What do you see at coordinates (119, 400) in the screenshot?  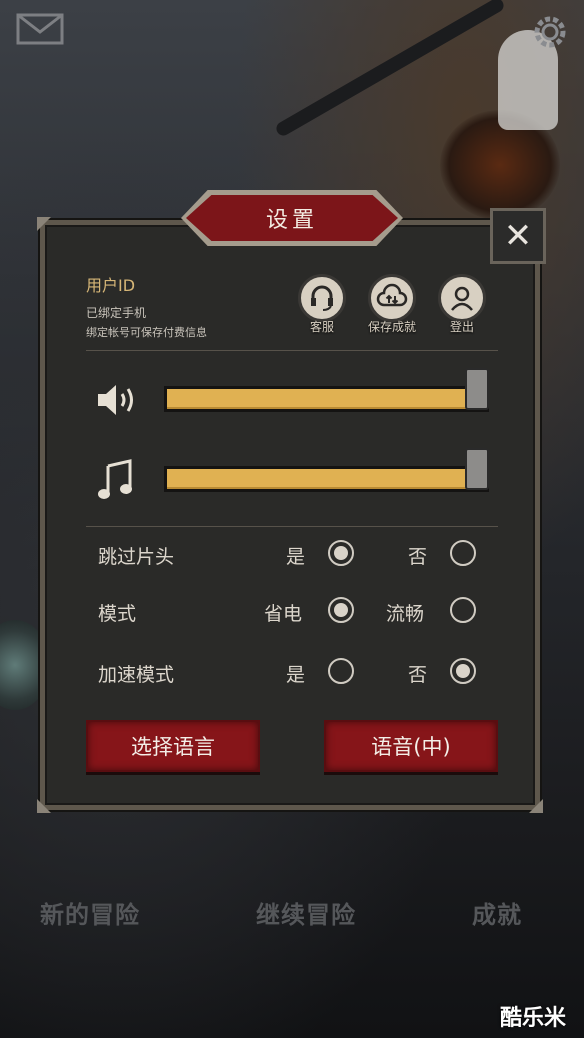 I see `speaker-icon` at bounding box center [119, 400].